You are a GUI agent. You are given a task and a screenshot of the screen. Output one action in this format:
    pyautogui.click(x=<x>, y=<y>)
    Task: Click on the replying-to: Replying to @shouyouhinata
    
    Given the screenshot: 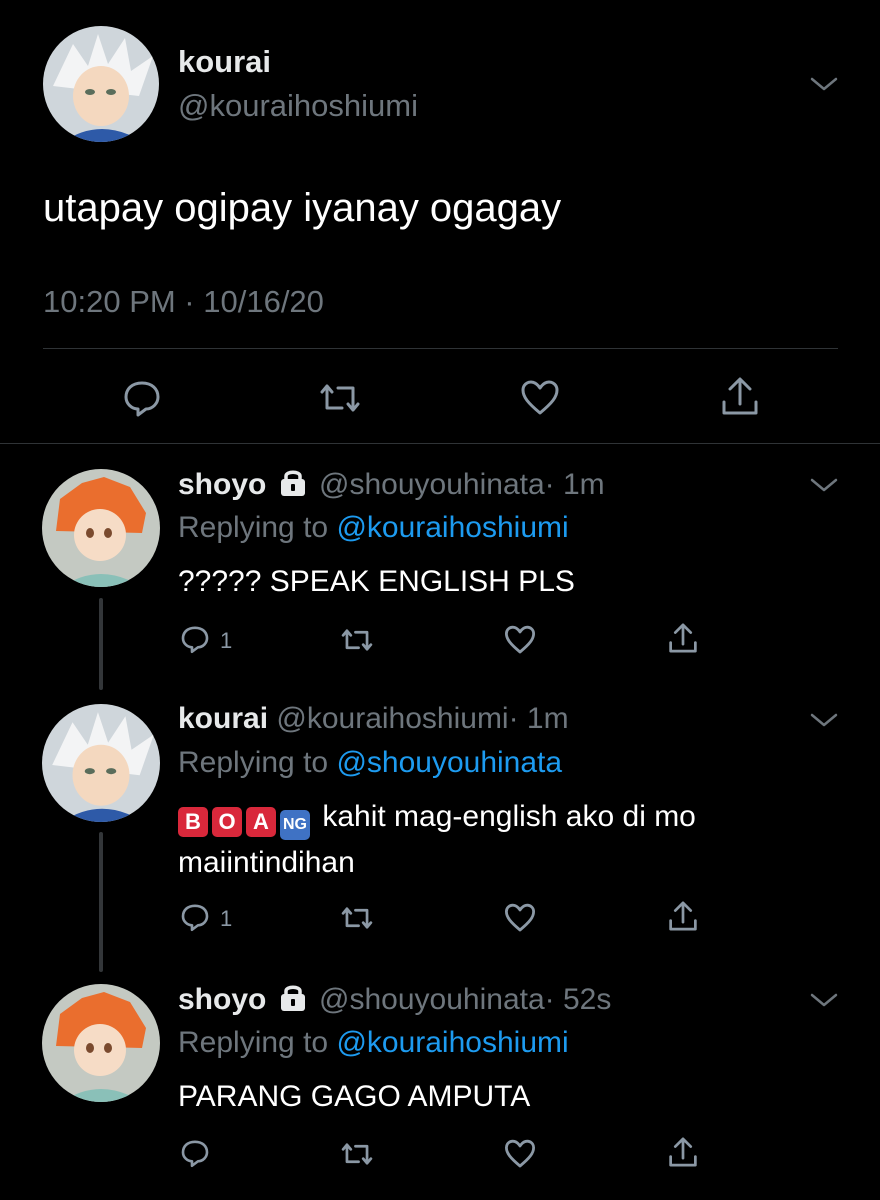 What is the action you would take?
    pyautogui.click(x=370, y=763)
    